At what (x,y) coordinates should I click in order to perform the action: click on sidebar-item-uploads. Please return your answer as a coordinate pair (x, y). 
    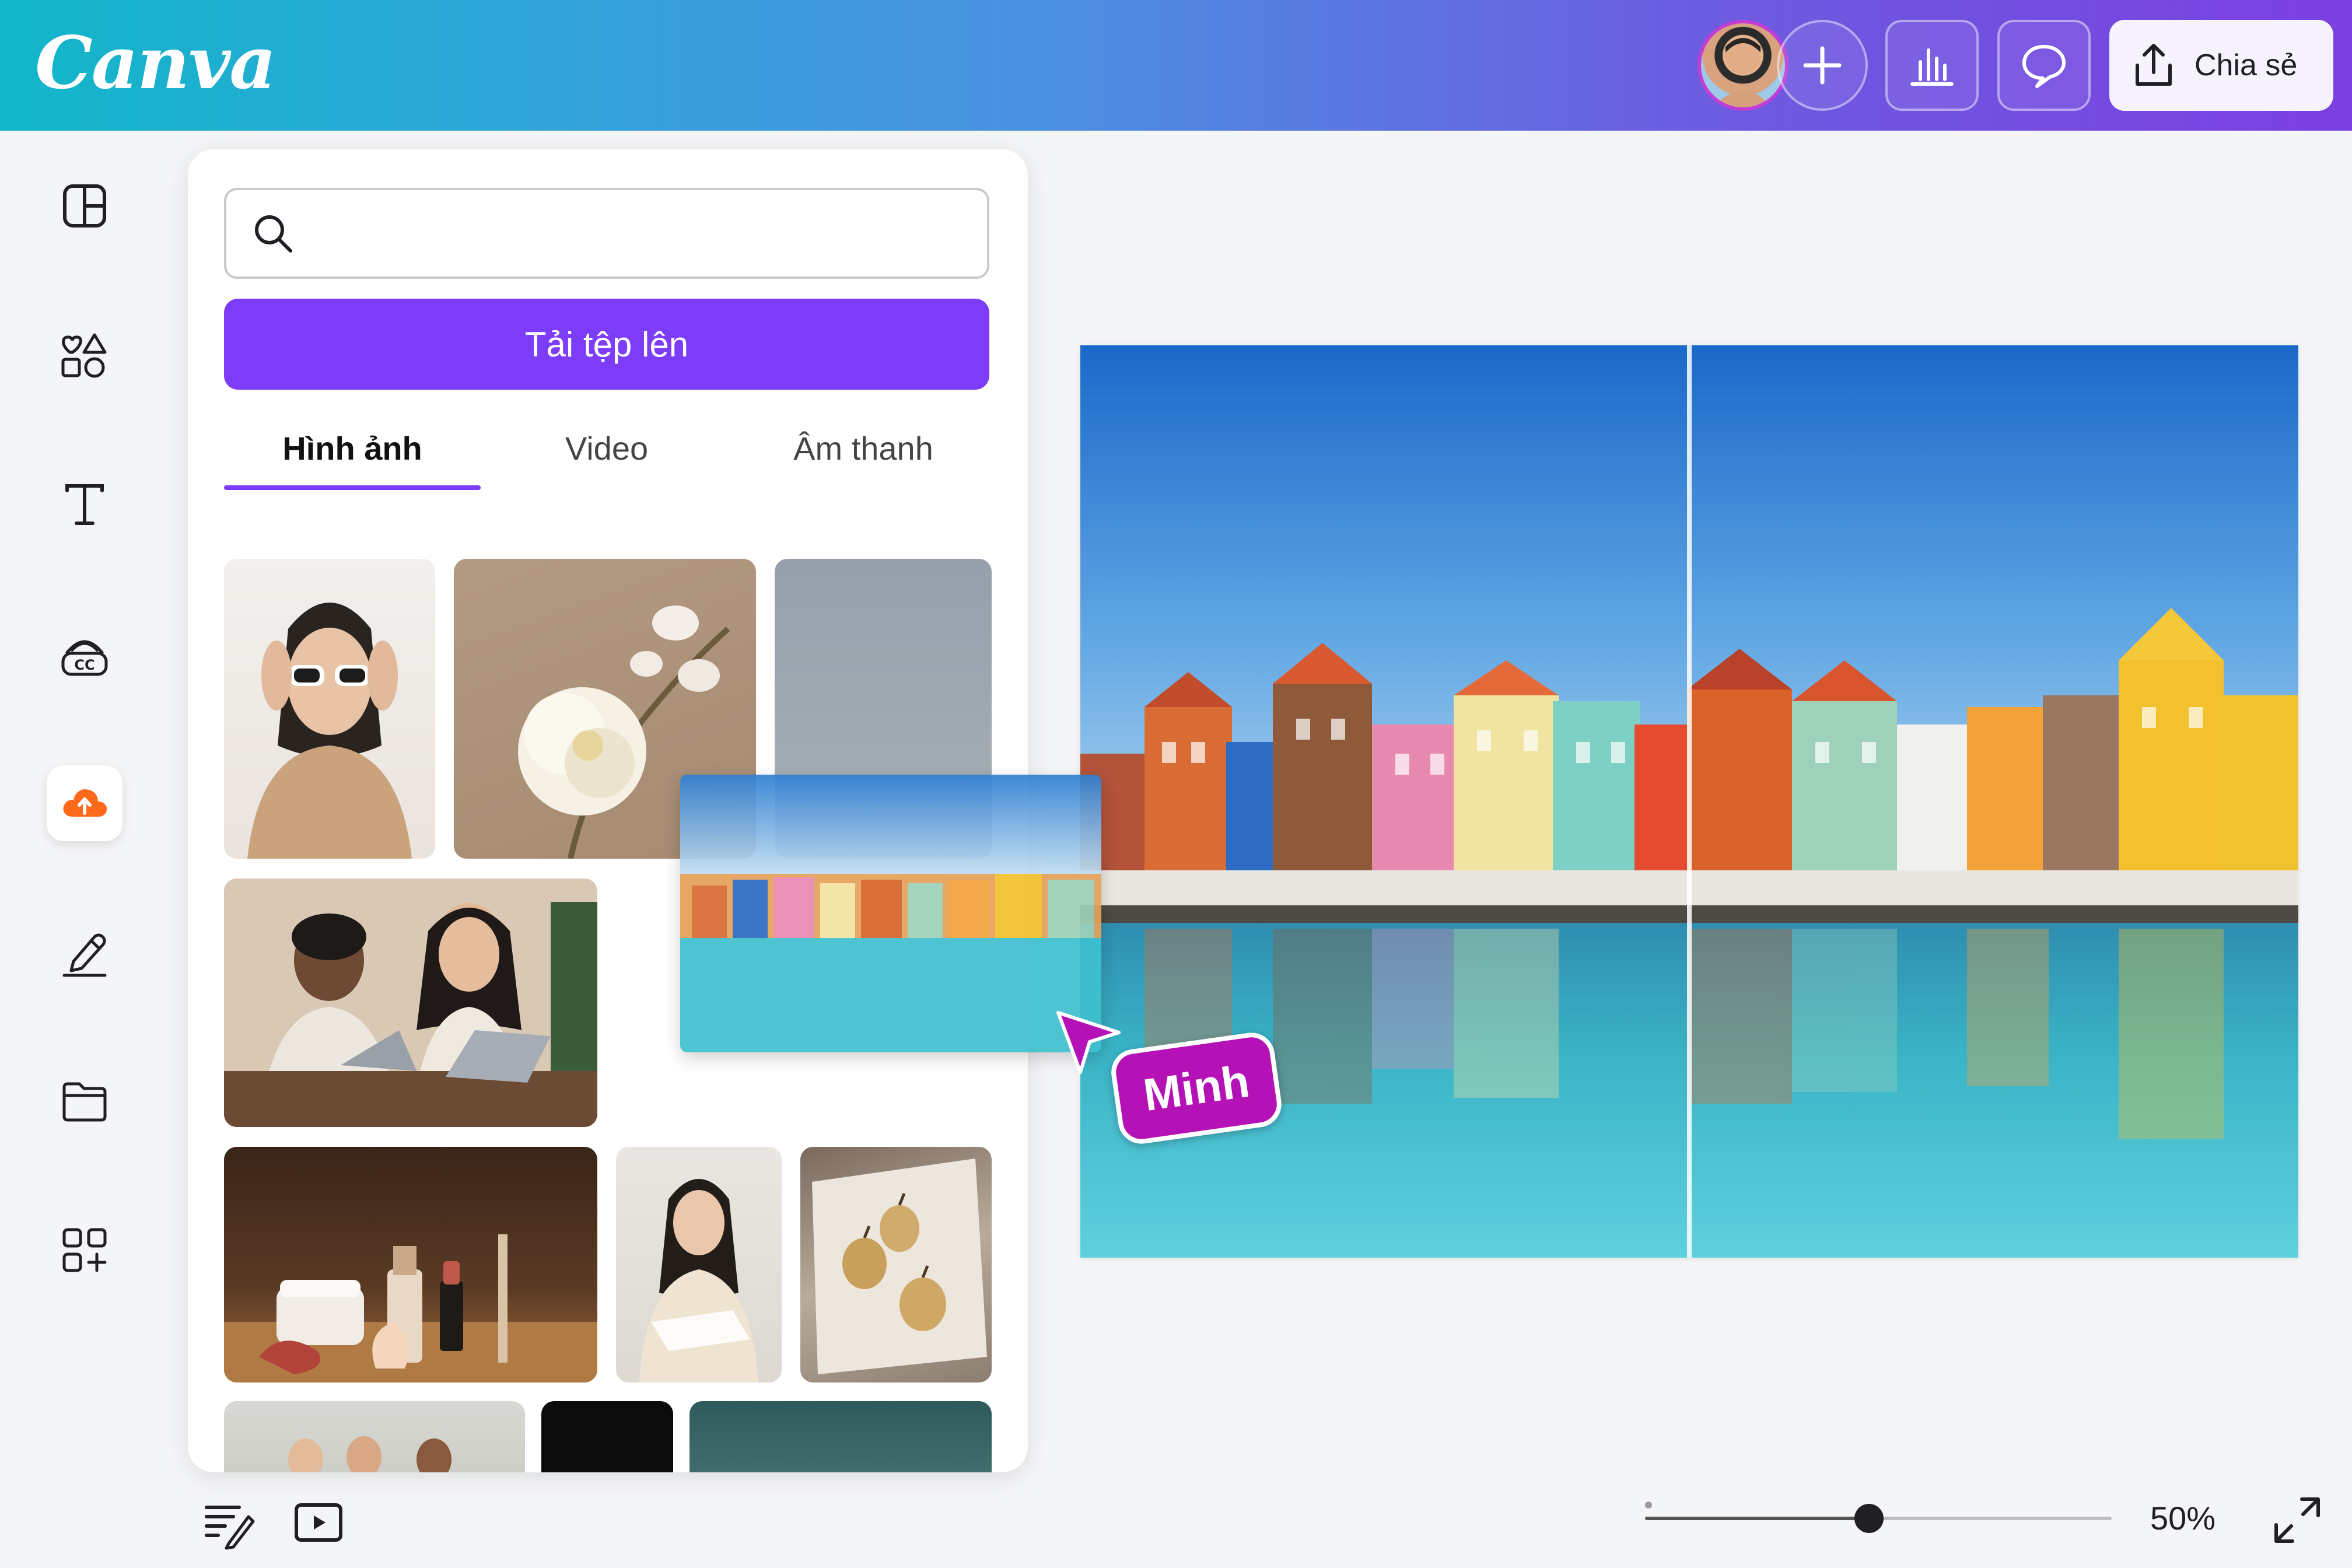
    Looking at the image, I should click on (85, 803).